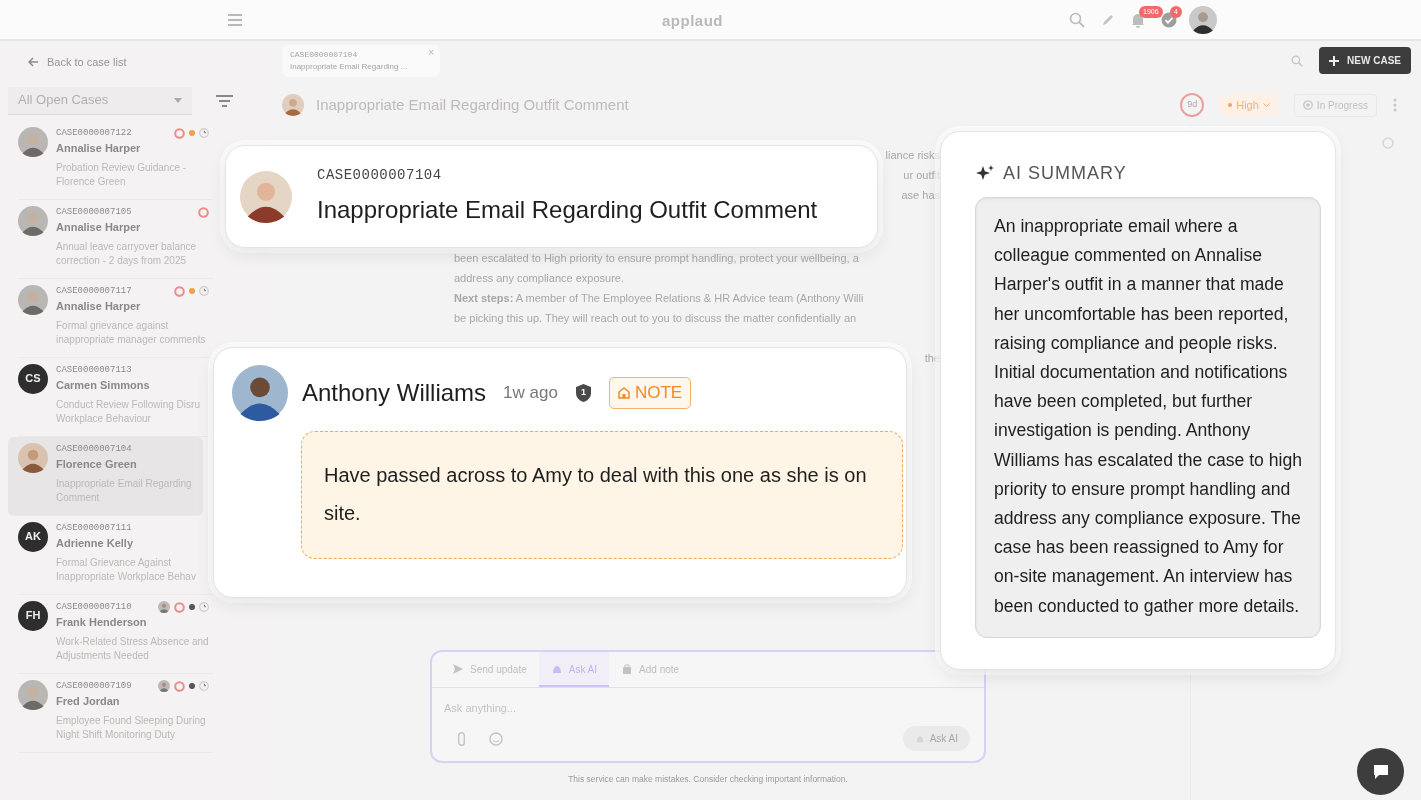  I want to click on case-name: Fred Jordan, so click(88, 701).